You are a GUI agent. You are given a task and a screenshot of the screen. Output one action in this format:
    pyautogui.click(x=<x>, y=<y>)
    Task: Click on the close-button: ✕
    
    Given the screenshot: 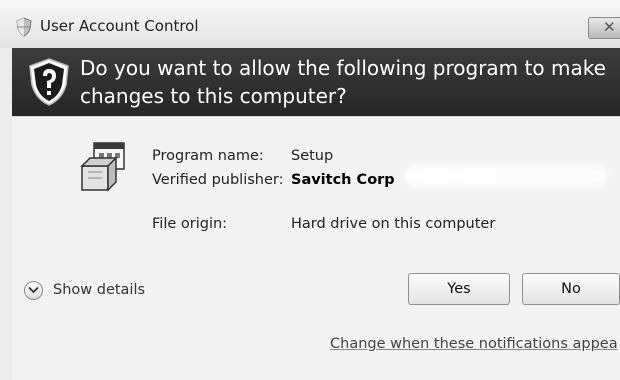 What is the action you would take?
    pyautogui.click(x=604, y=28)
    